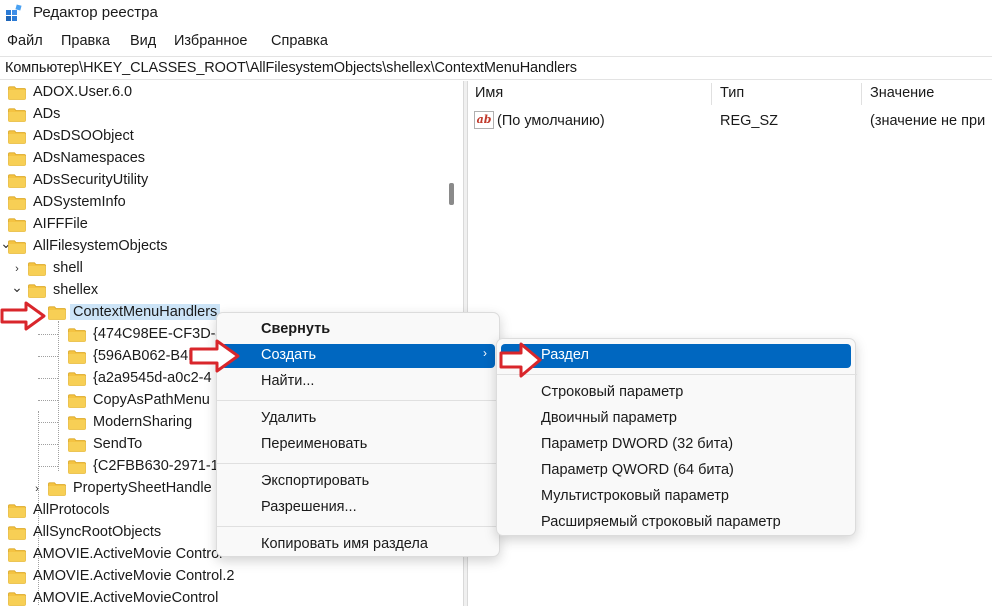  What do you see at coordinates (221, 203) in the screenshot?
I see `tree-item-adsysteminfo: ADSystemInfo` at bounding box center [221, 203].